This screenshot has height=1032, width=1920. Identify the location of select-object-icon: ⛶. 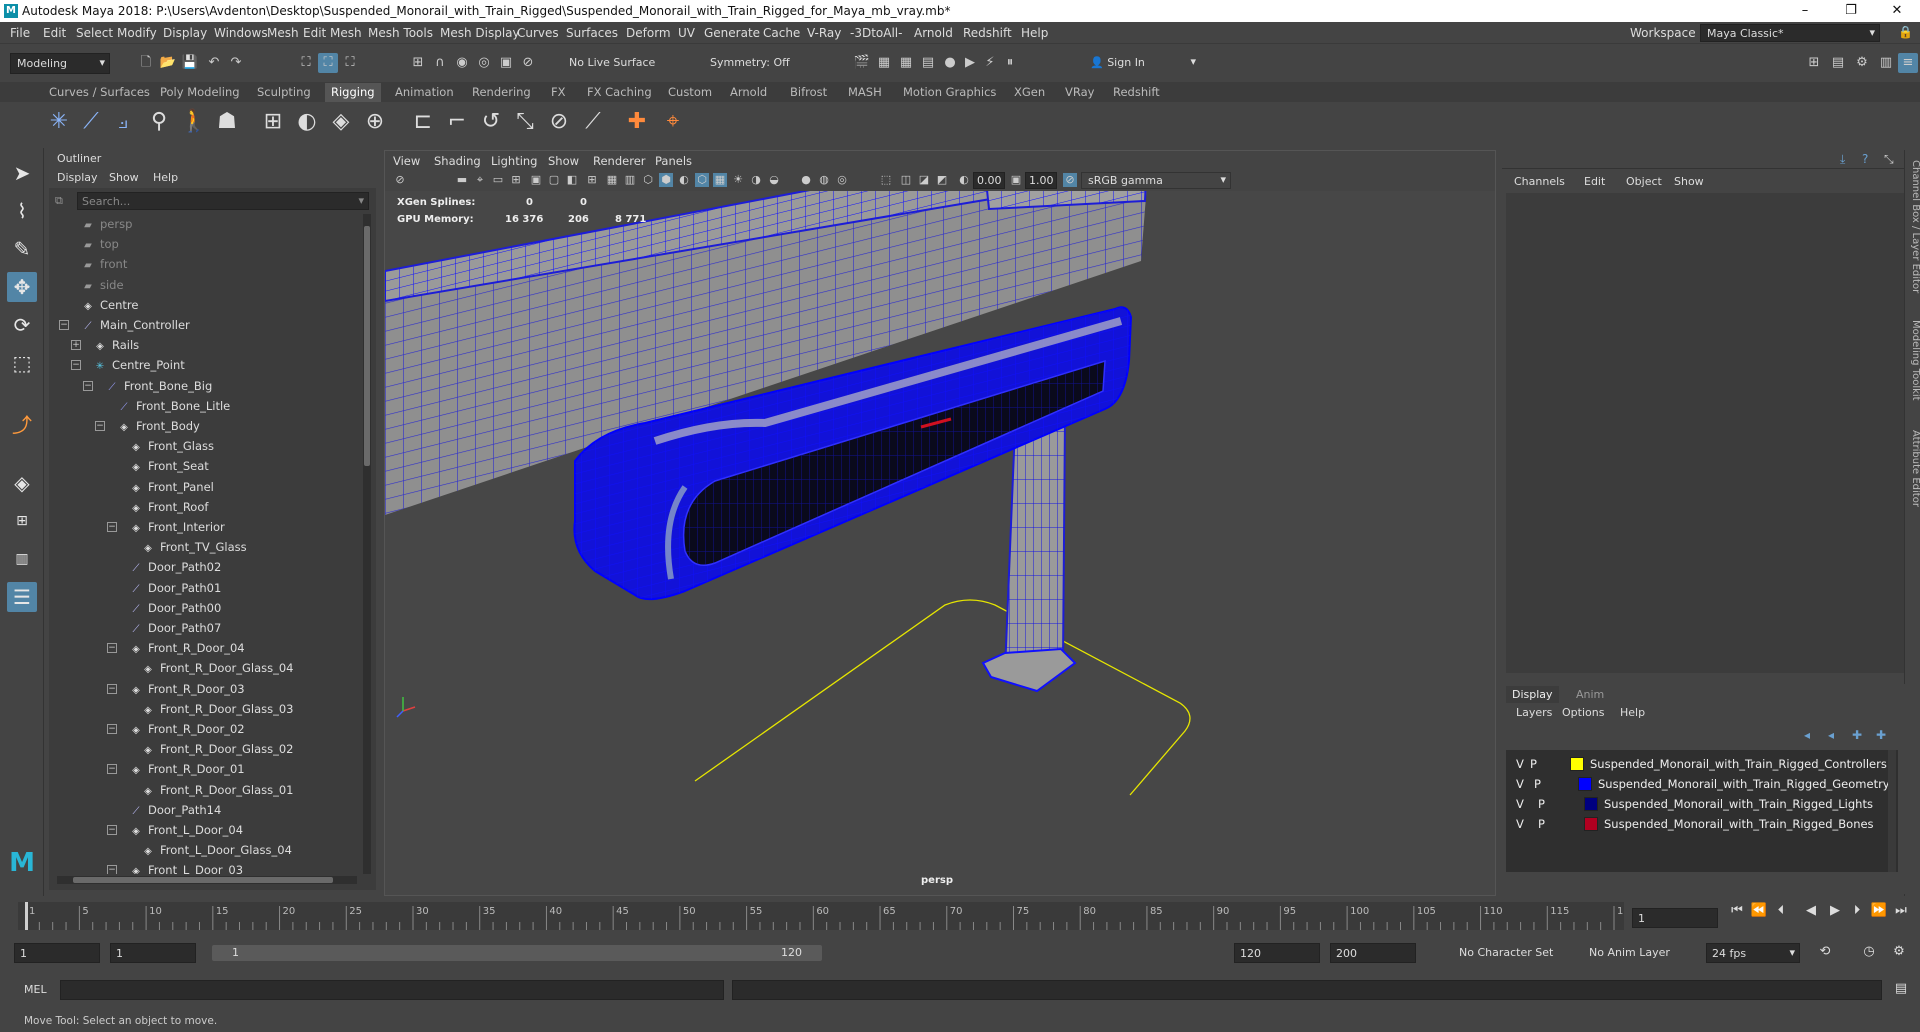
(328, 63).